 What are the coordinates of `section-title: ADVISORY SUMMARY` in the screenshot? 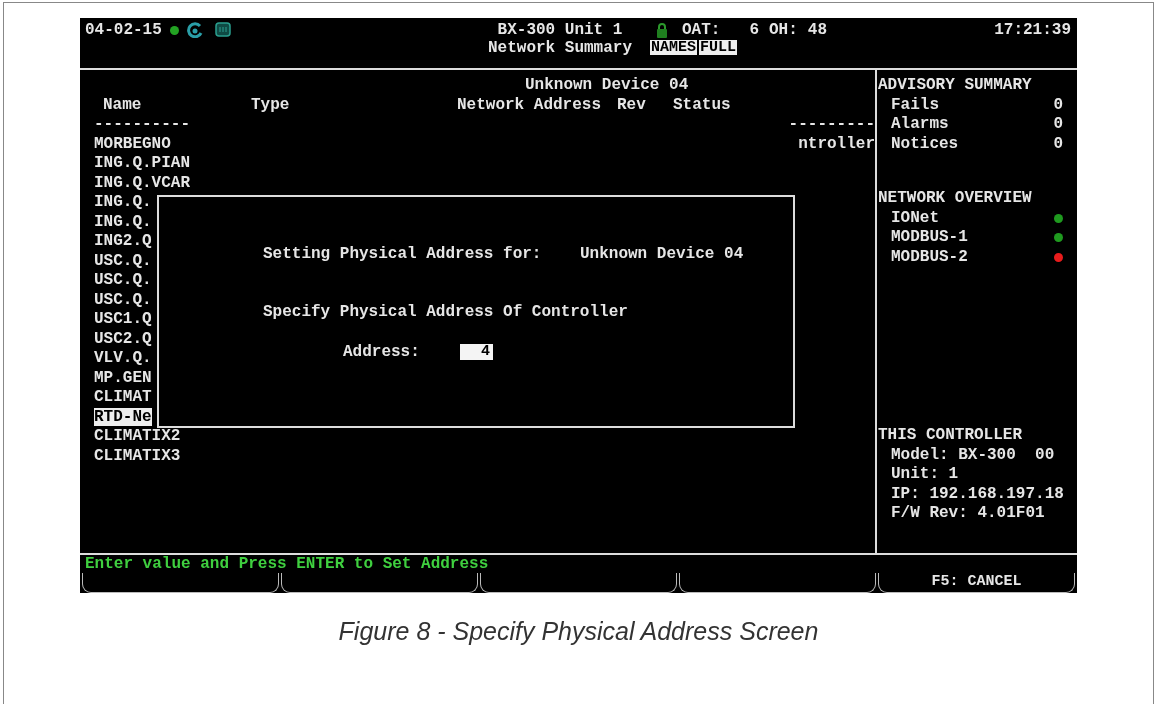 It's located at (955, 86).